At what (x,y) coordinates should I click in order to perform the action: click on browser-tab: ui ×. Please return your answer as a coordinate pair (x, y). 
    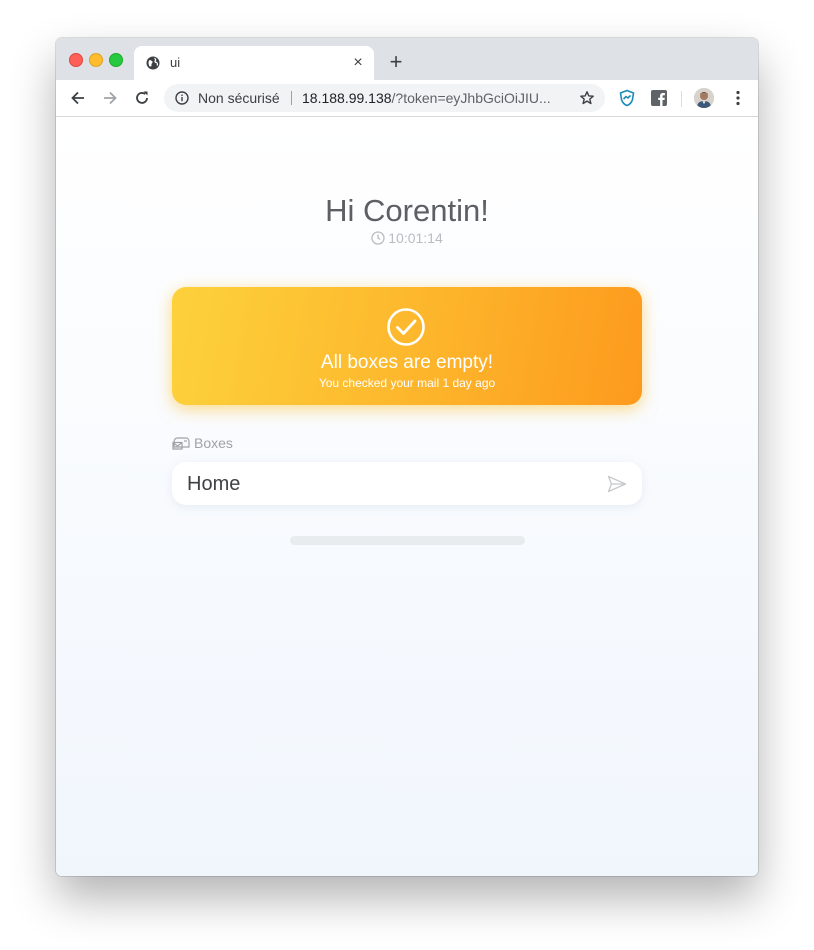
    Looking at the image, I should click on (254, 63).